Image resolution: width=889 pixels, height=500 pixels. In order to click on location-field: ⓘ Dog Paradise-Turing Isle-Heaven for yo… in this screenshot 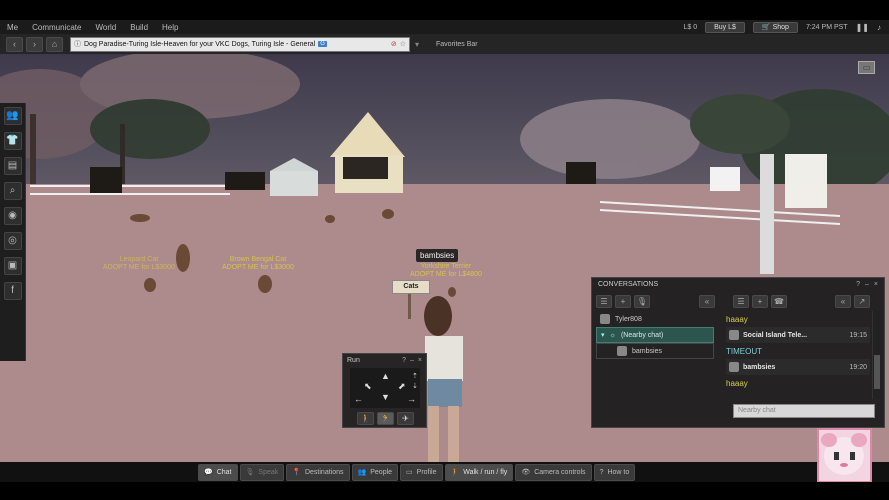, I will do `click(240, 44)`.